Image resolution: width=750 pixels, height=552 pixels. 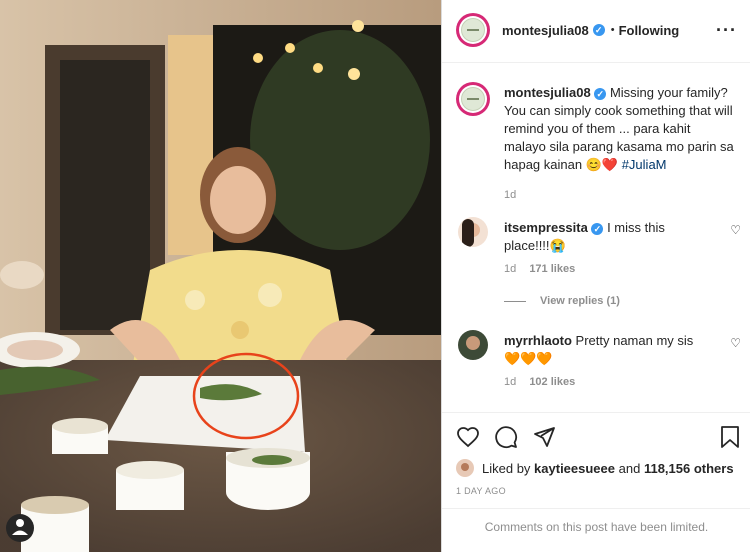 I want to click on liked-by-user: kaytieesueee, so click(x=574, y=468).